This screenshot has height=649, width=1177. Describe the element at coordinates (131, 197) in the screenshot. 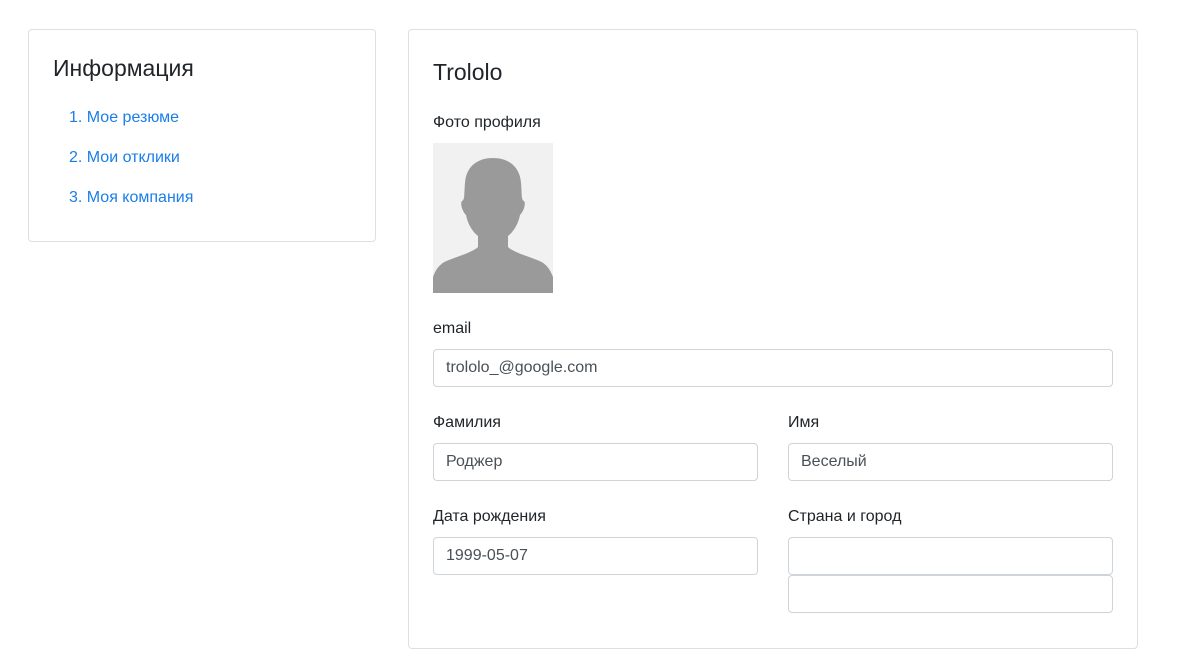

I see `sidebar-link-company: 3. Моя компания` at that location.